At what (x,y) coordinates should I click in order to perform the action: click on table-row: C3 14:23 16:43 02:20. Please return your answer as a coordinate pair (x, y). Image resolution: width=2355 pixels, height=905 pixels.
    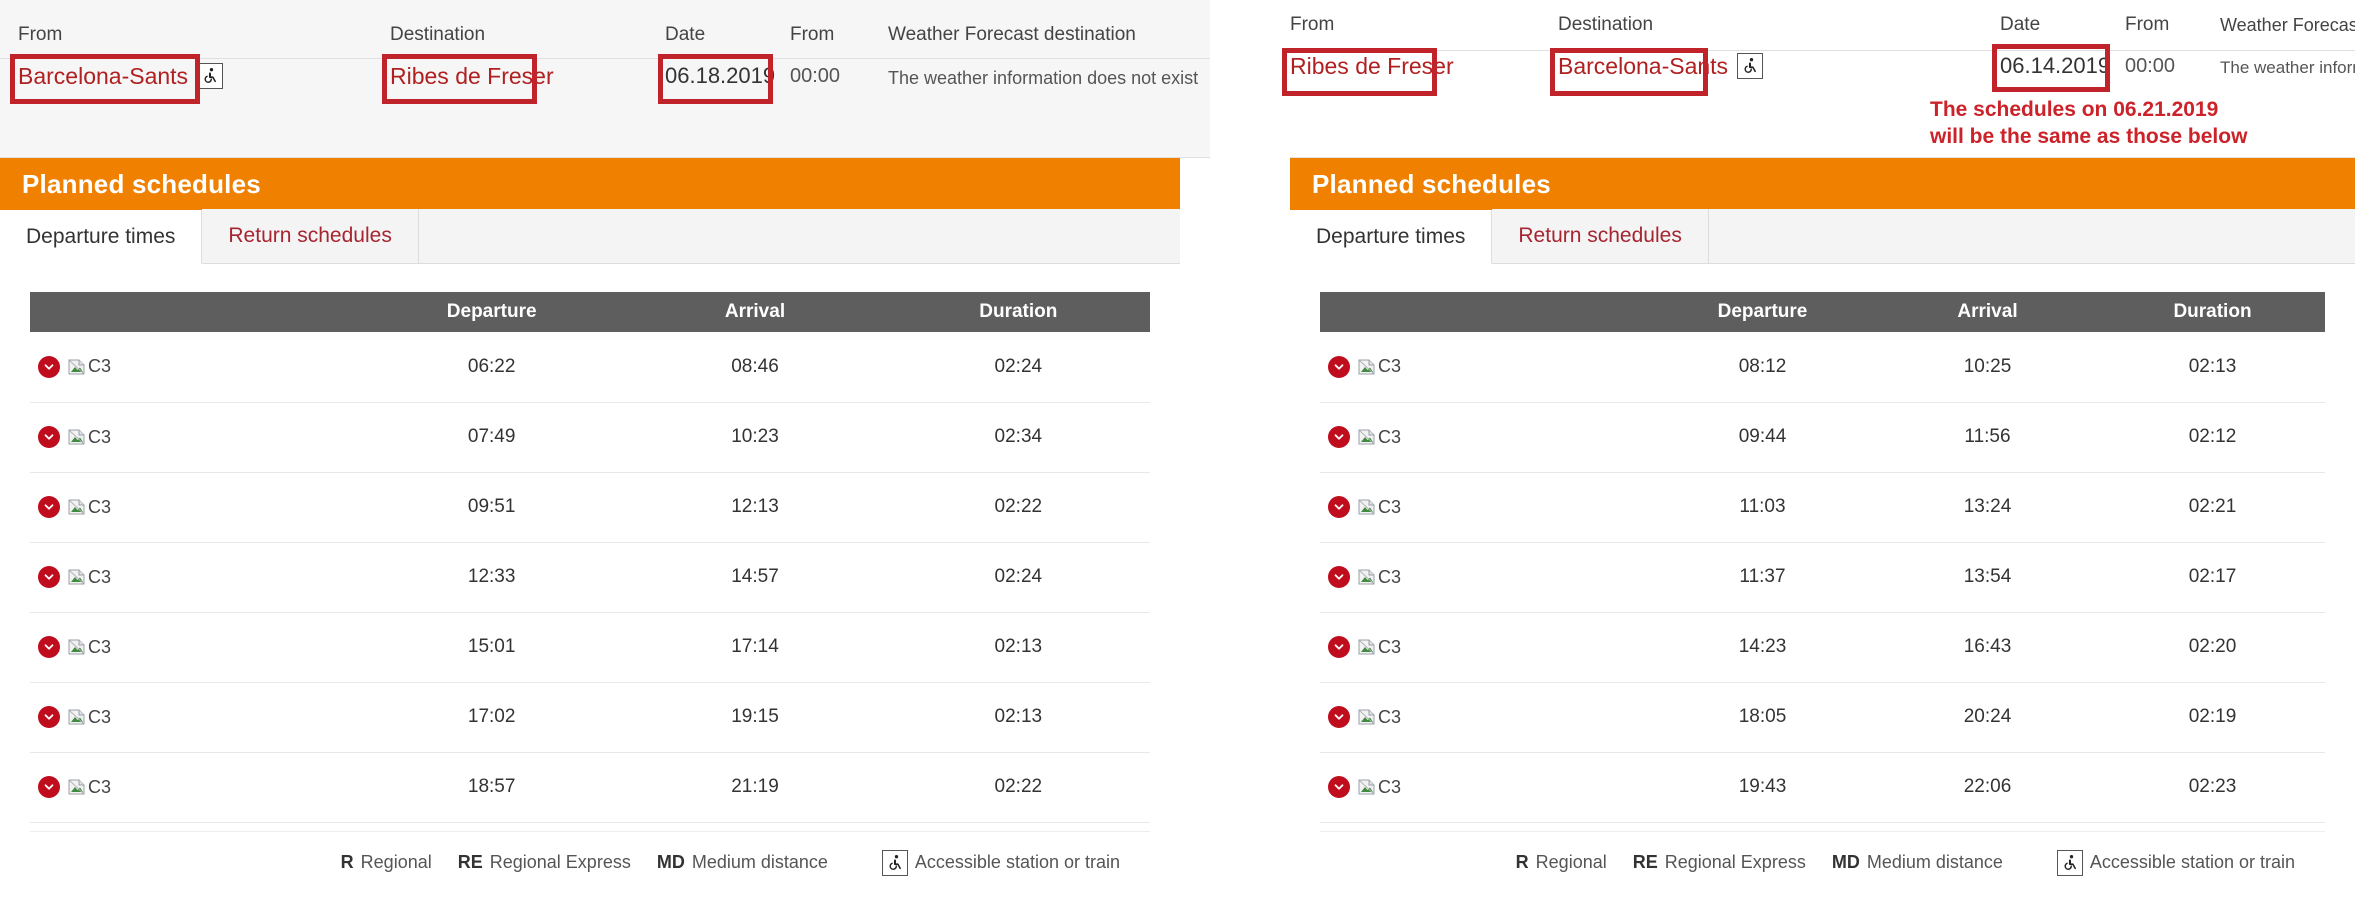
    Looking at the image, I should click on (1822, 647).